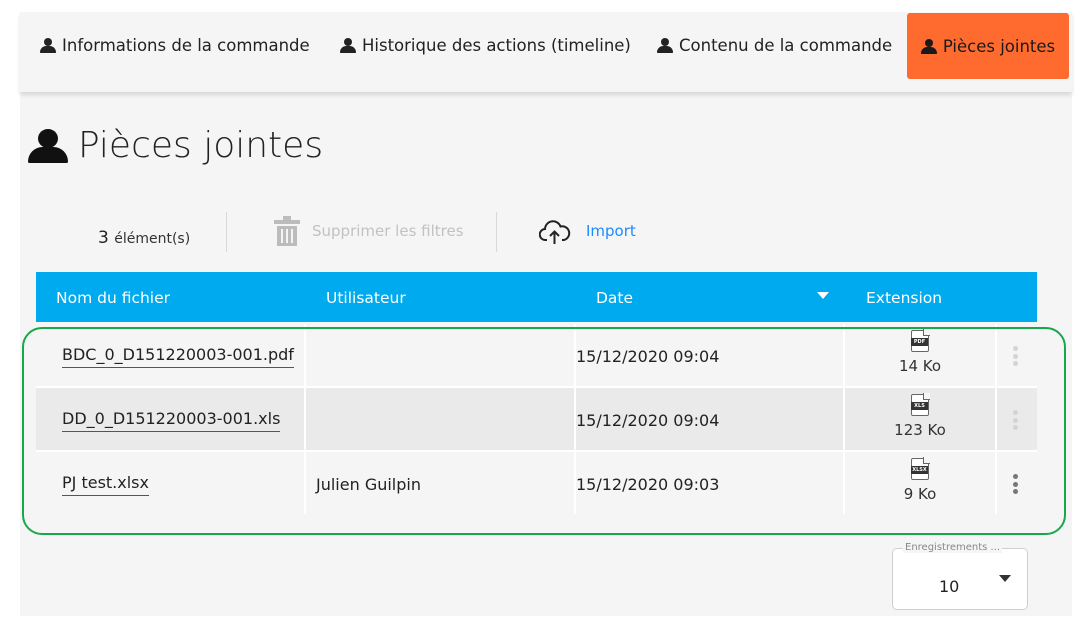  Describe the element at coordinates (949, 586) in the screenshot. I see `records-per-page-value: 10` at that location.